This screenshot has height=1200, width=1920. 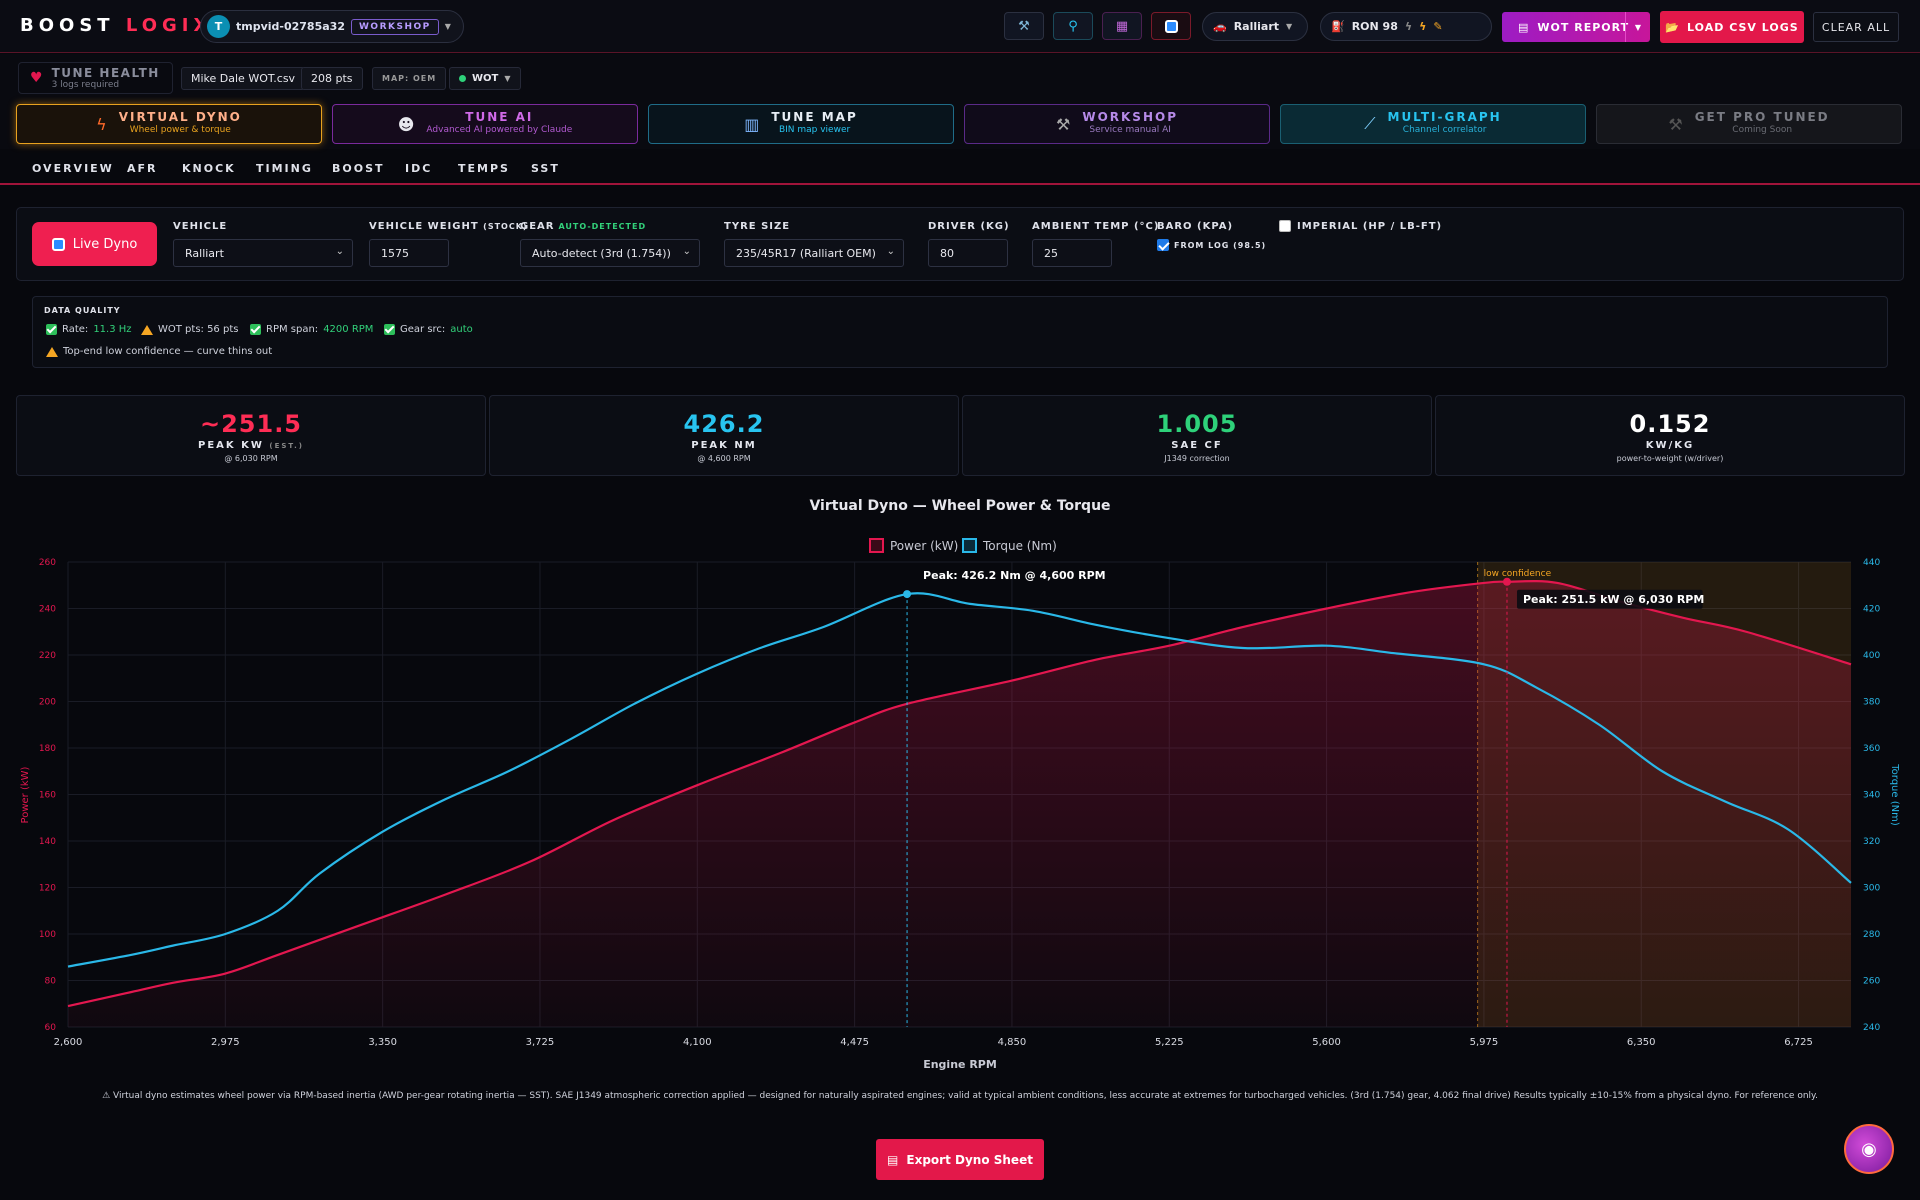 What do you see at coordinates (907, 594) in the screenshot?
I see `peak-marker-point` at bounding box center [907, 594].